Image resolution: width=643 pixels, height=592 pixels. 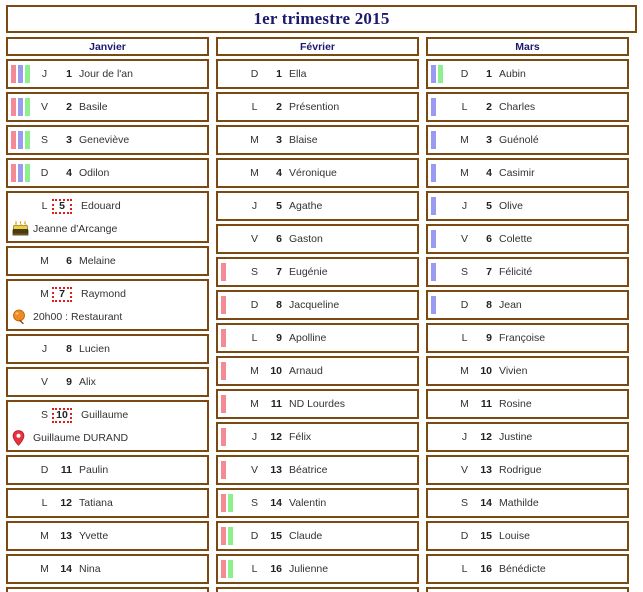 What do you see at coordinates (21, 317) in the screenshot?
I see `balloon-icon` at bounding box center [21, 317].